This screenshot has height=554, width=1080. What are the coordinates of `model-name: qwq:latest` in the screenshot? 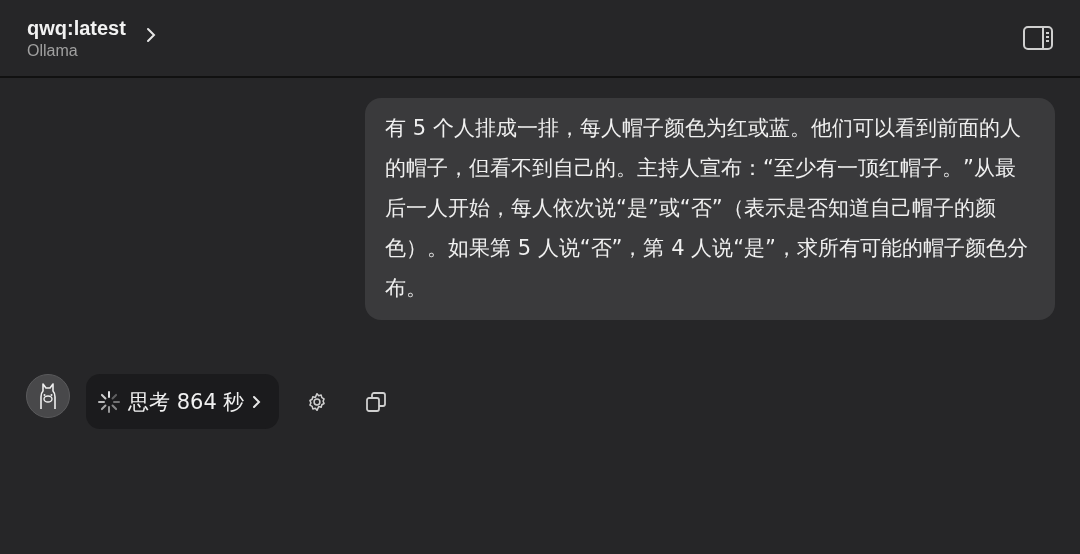 It's located at (76, 28).